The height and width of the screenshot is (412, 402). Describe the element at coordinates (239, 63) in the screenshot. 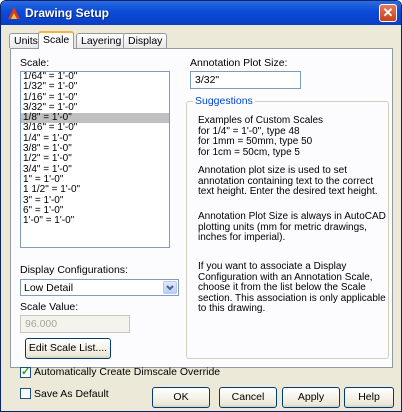

I see `annotation-plot-size-label: Annotation Plot Size:` at that location.